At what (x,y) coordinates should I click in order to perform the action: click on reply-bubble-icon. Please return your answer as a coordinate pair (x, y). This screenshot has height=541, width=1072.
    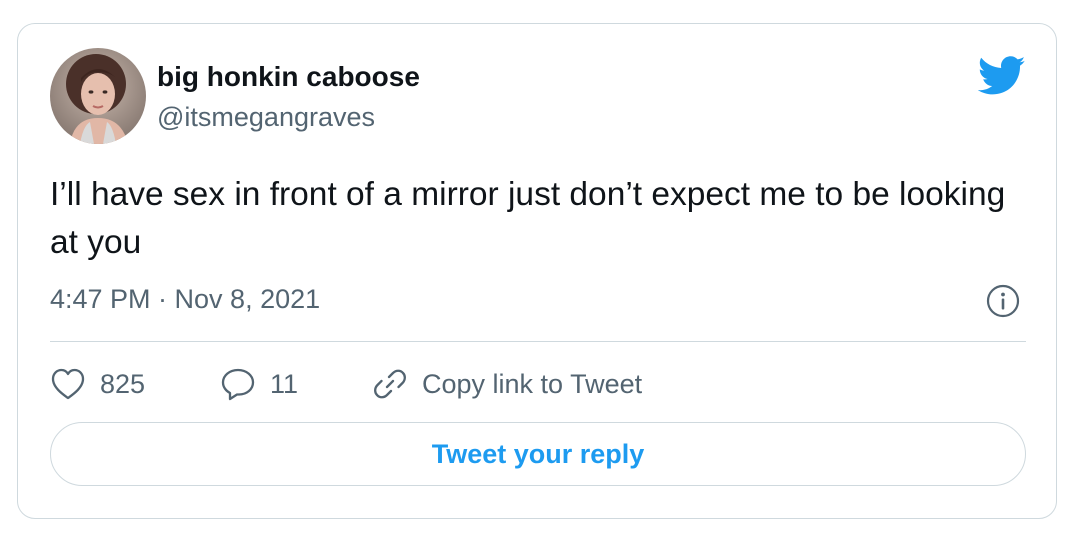
    Looking at the image, I should click on (238, 384).